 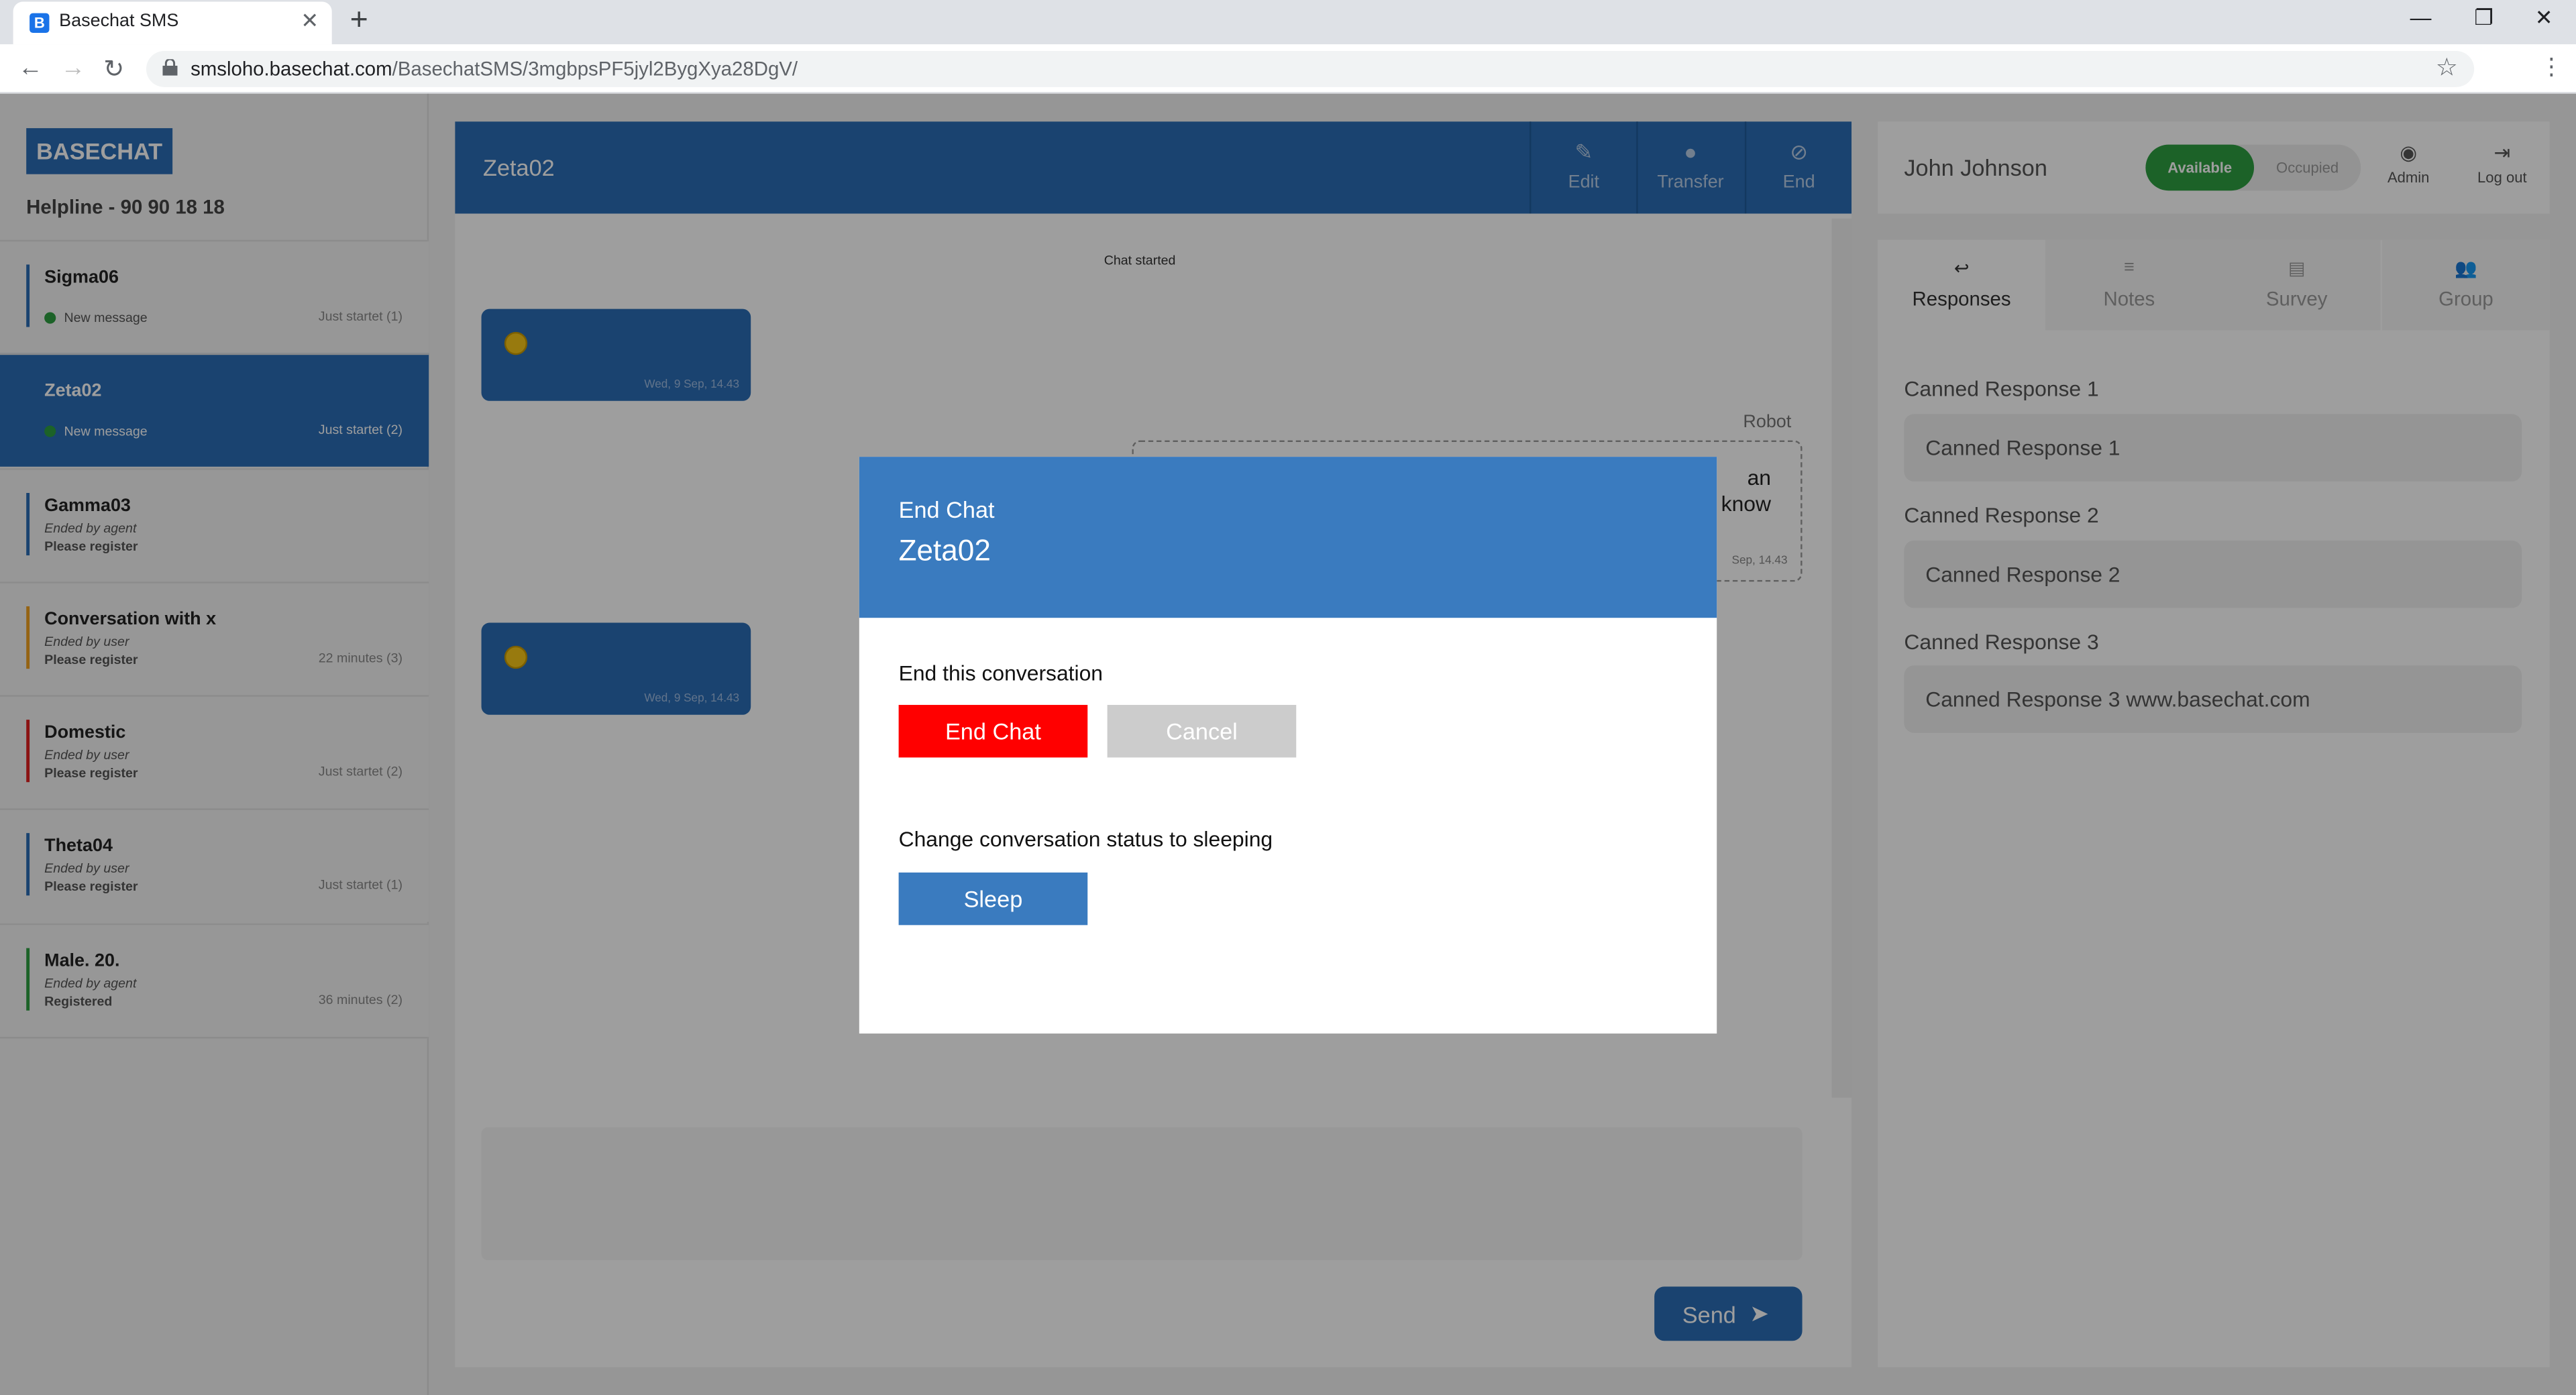 I want to click on modal-title: End Chat, so click(x=946, y=509).